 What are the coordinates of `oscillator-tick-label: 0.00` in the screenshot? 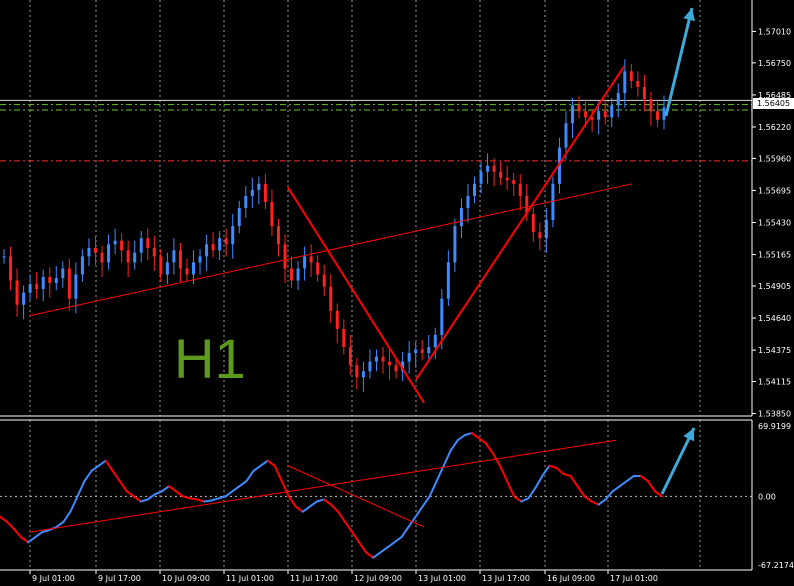 It's located at (767, 496).